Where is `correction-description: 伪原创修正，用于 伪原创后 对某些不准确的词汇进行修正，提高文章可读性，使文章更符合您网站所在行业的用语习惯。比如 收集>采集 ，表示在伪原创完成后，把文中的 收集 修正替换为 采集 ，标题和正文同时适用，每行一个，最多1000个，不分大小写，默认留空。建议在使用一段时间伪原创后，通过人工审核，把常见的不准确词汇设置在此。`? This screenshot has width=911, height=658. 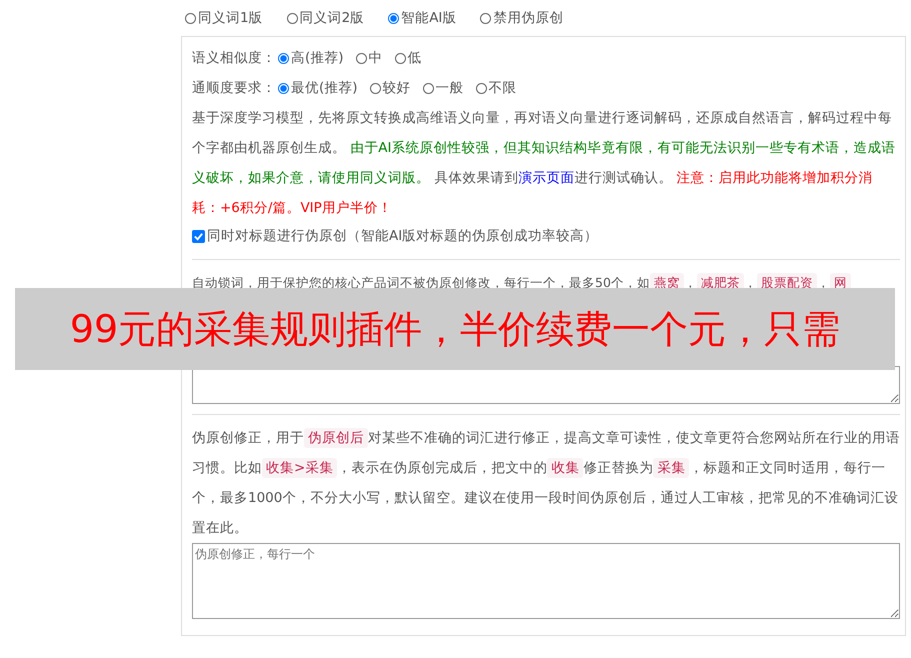 correction-description: 伪原创修正，用于 伪原创后 对某些不准确的词汇进行修正，提高文章可读性，使文章更符合您网站所在行业的用语习惯。比如 收集>采集 ，表示在伪原创完成后，把文中的 收集 修正替换为 采集 ，标题和正文同时适用，每行一个，最多1000个，不分大小写，默认留空。建议在使用一段时间伪原创后，通过人工审核，把常见的不准确词汇设置在此。 is located at coordinates (546, 482).